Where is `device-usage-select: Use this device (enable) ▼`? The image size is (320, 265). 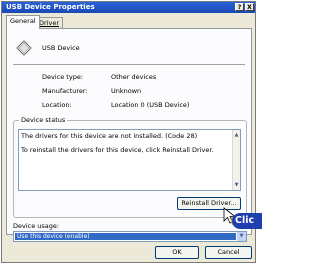
device-usage-select: Use this device (enable) ▼ is located at coordinates (130, 236).